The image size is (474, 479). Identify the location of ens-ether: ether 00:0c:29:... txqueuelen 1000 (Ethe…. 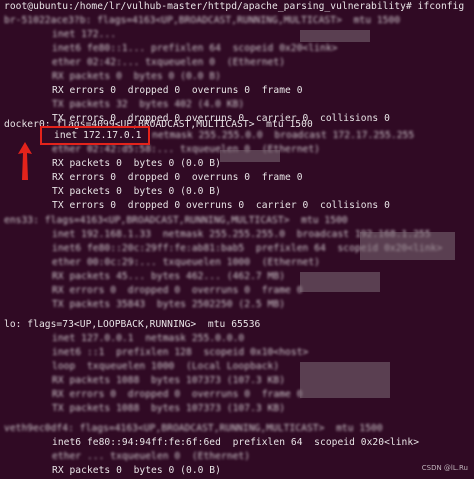
(186, 262).